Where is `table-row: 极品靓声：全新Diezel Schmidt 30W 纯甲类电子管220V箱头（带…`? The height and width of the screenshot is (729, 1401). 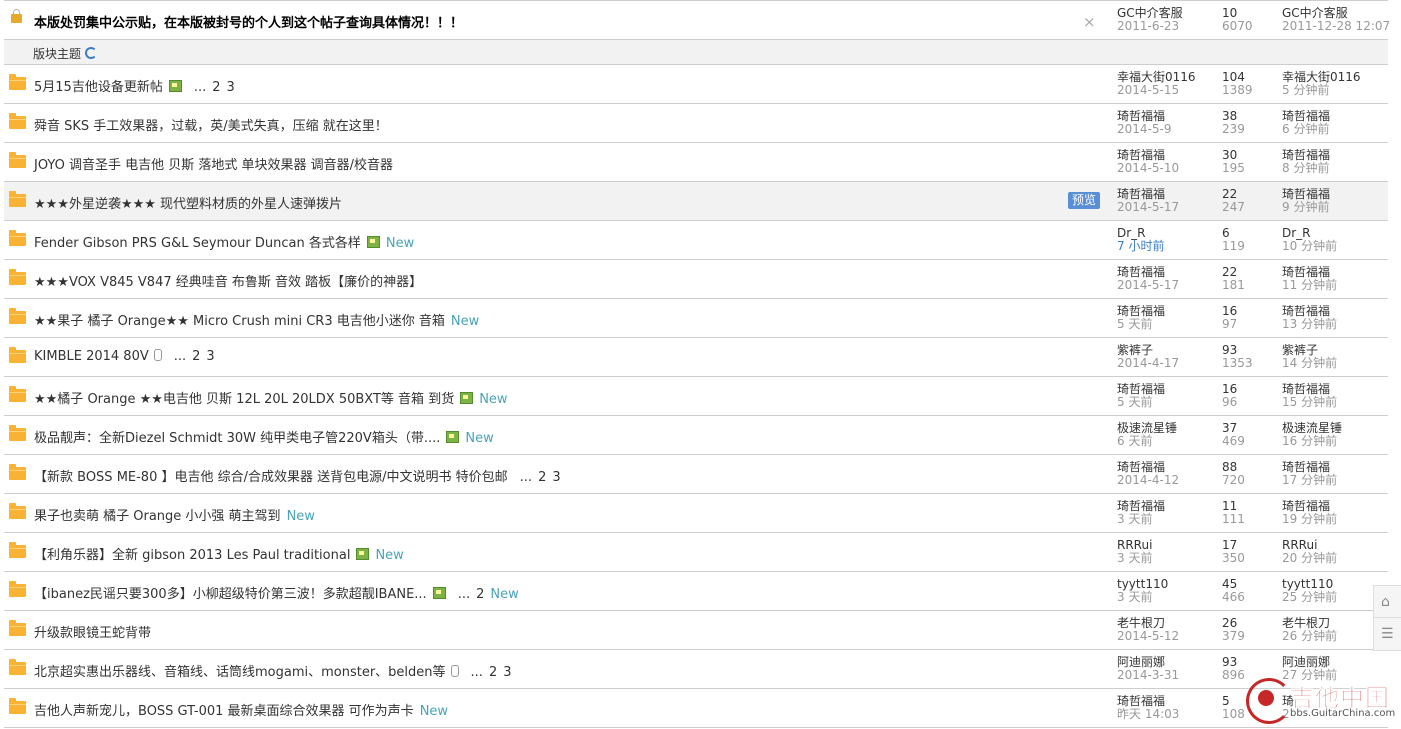
table-row: 极品靓声：全新Diezel Schmidt 30W 纯甲类电子管220V箱头（带… is located at coordinates (696, 435).